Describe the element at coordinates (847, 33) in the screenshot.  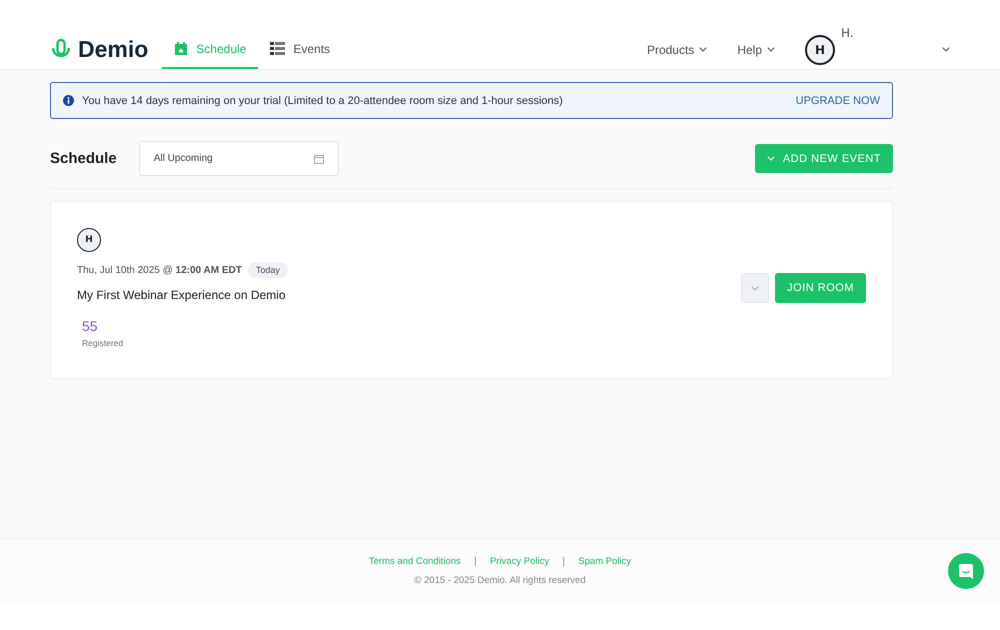
I see `user-name: H.` at that location.